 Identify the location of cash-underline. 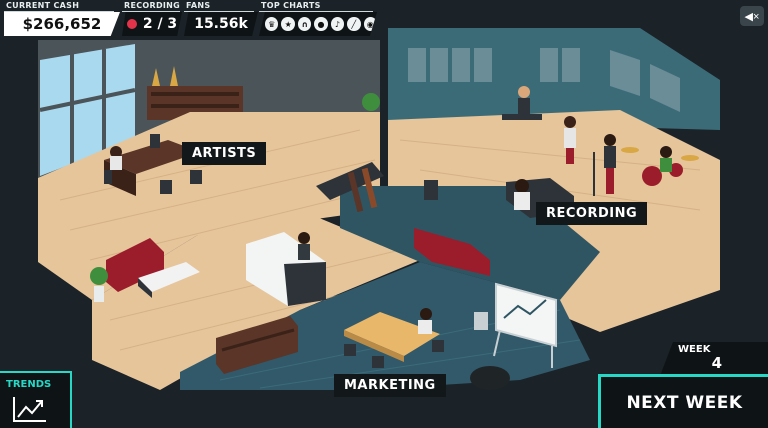
(59, 11).